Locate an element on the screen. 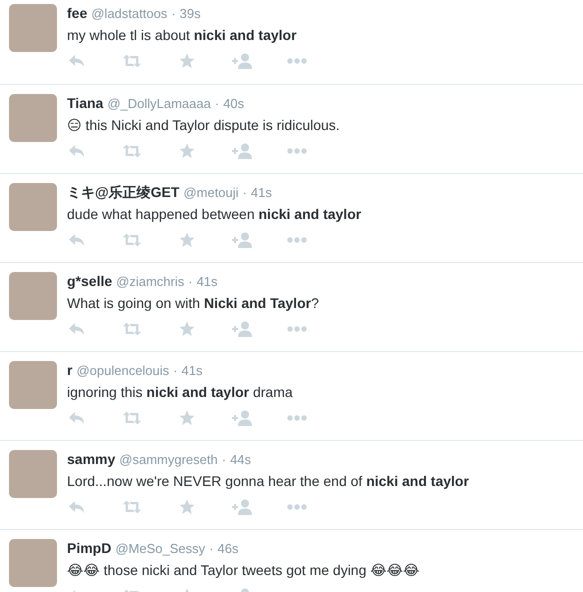 Image resolution: width=583 pixels, height=592 pixels. user-name: Tiana is located at coordinates (85, 103).